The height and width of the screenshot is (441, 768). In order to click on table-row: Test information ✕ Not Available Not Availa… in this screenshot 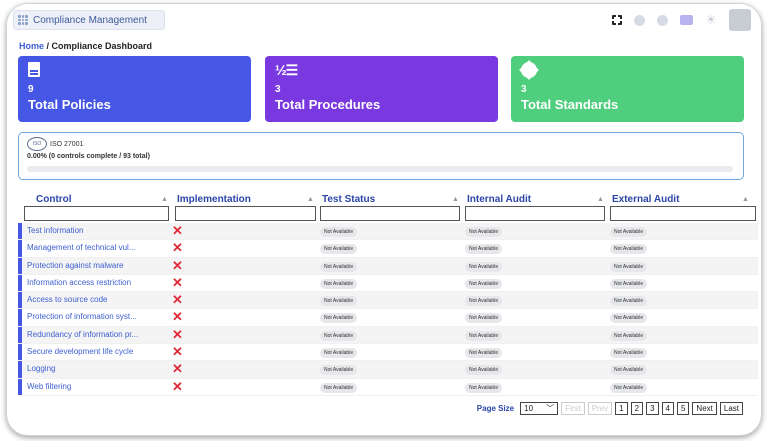, I will do `click(388, 232)`.